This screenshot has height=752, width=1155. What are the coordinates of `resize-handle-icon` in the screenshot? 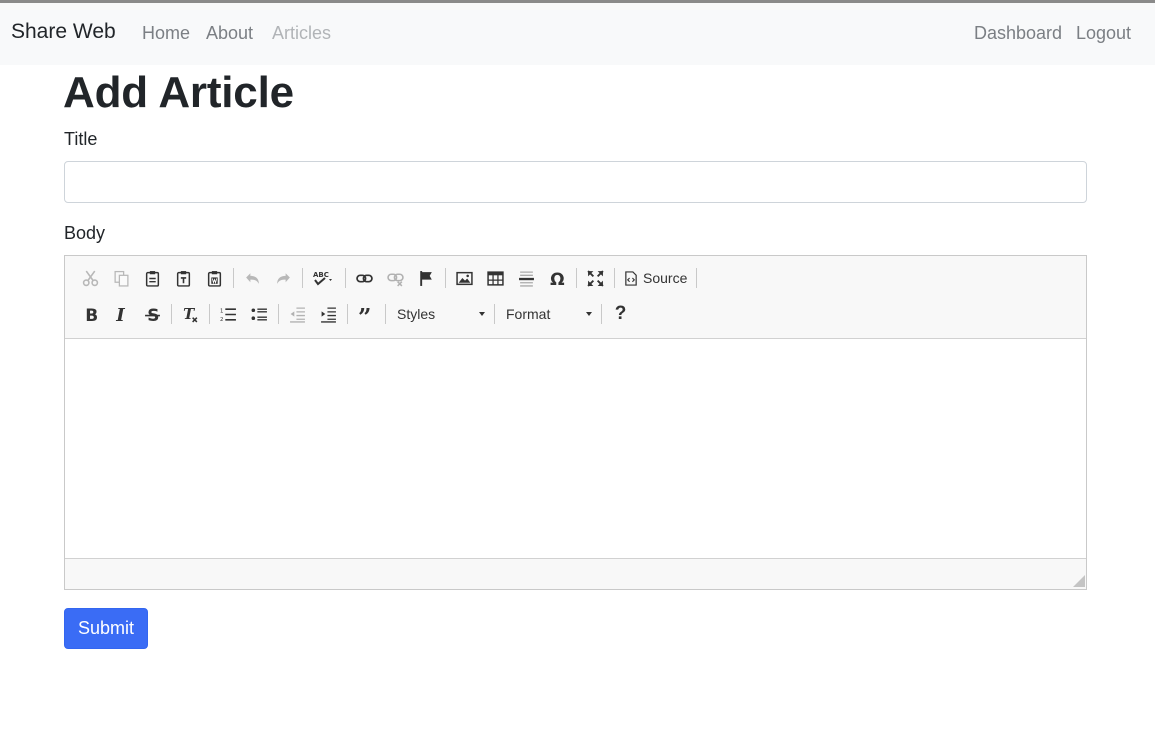 It's located at (1079, 581).